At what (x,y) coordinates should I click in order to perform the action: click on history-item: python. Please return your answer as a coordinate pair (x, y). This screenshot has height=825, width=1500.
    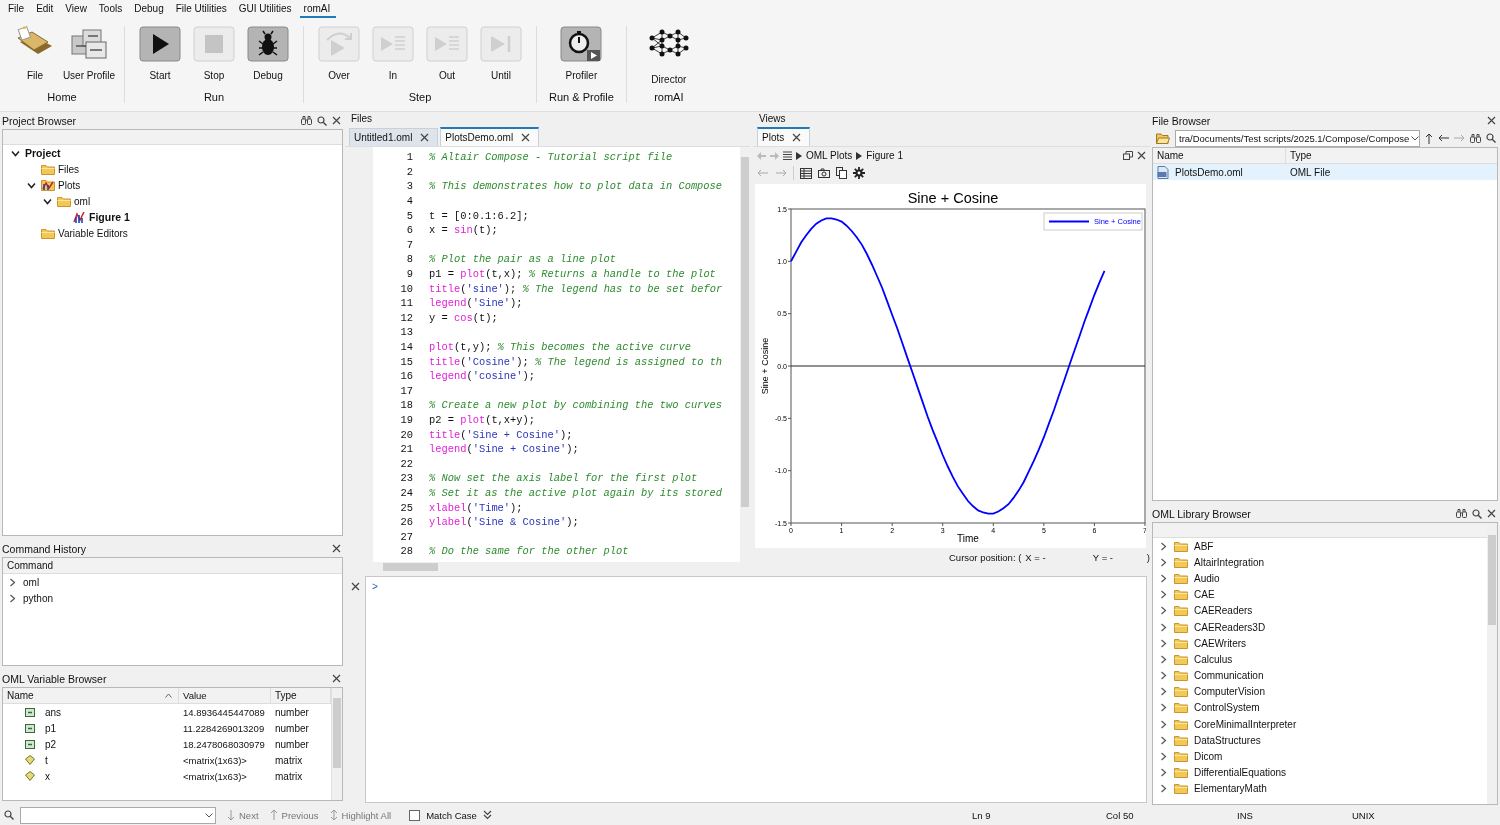
    Looking at the image, I should click on (172, 598).